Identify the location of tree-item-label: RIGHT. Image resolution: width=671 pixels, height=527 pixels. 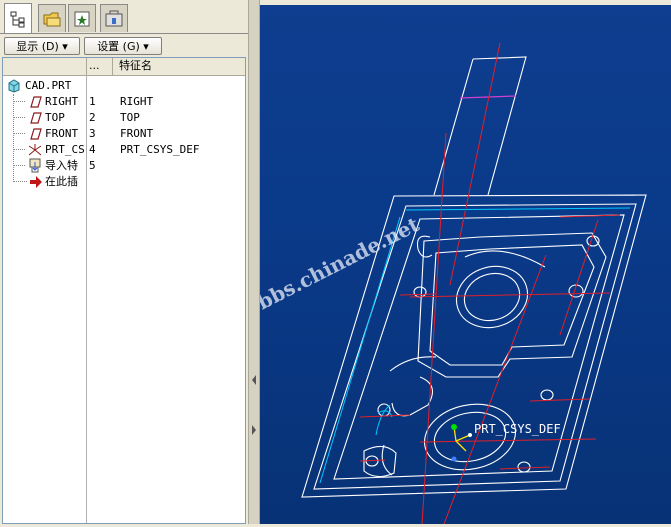
(62, 101).